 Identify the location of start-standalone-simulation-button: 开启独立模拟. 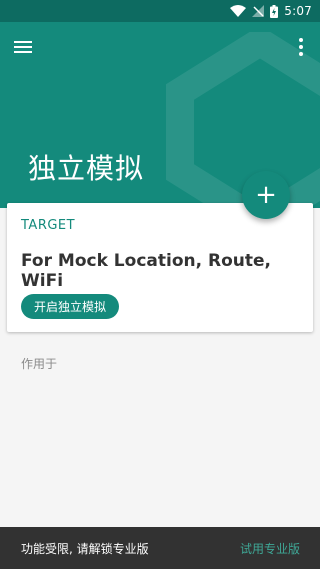
(70, 306).